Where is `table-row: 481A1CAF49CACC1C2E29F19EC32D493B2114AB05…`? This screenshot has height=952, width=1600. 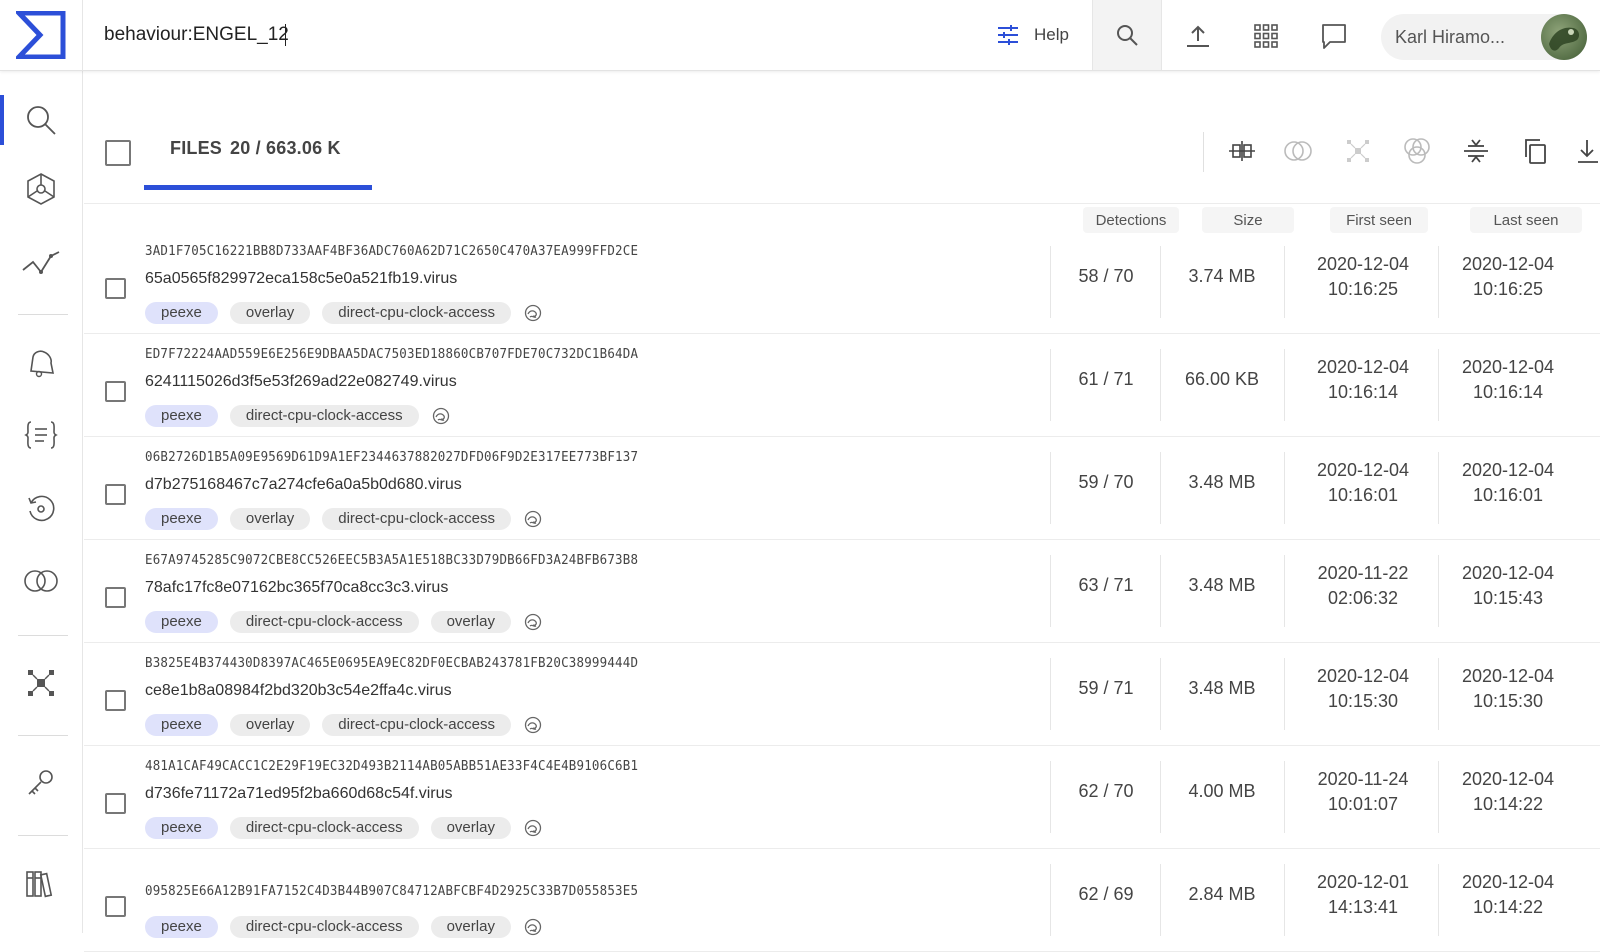
table-row: 481A1CAF49CACC1C2E29F19EC32D493B2114AB05… is located at coordinates (842, 797).